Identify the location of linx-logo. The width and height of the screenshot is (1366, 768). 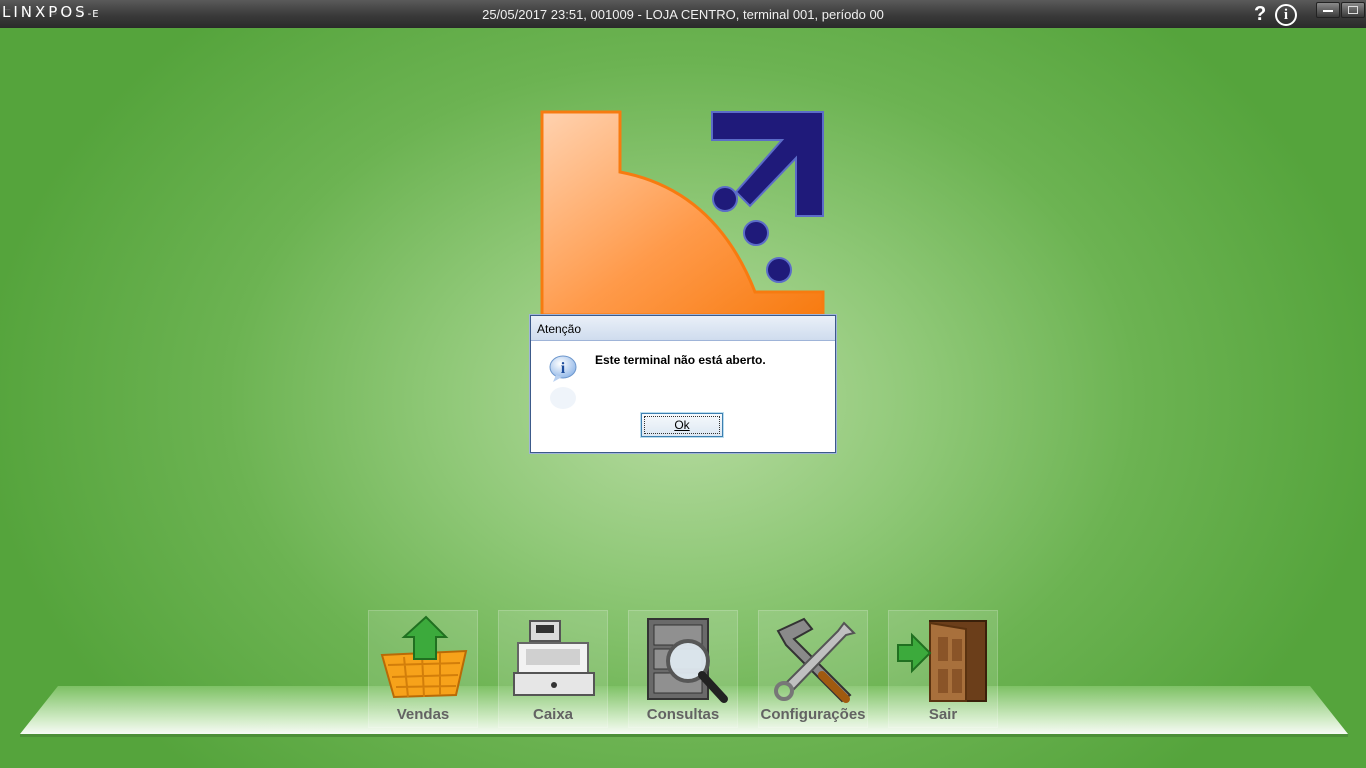
(682, 213).